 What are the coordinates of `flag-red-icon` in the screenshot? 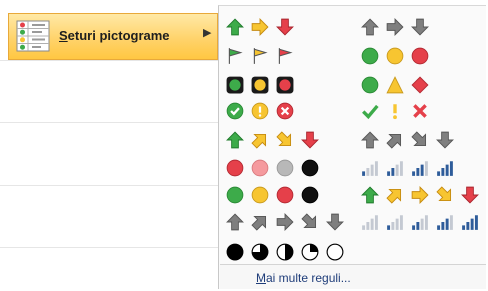 It's located at (285, 58).